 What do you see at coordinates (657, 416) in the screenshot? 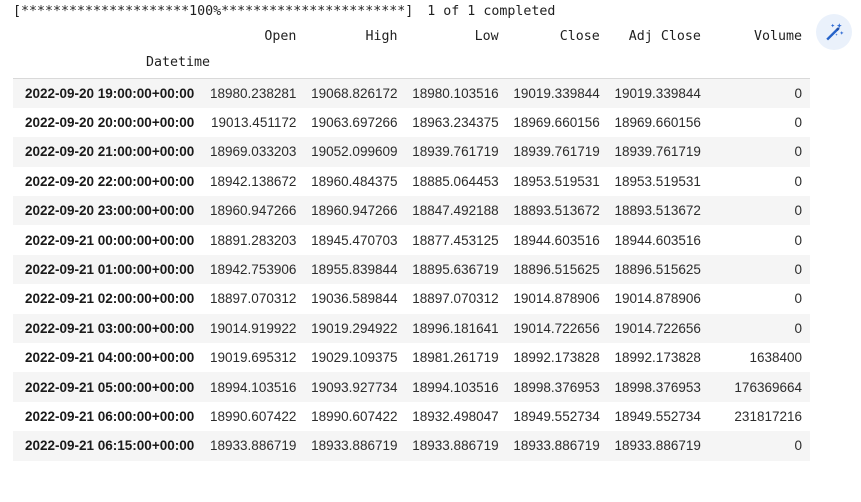
I see `cell-adj-close: 18949.552734` at bounding box center [657, 416].